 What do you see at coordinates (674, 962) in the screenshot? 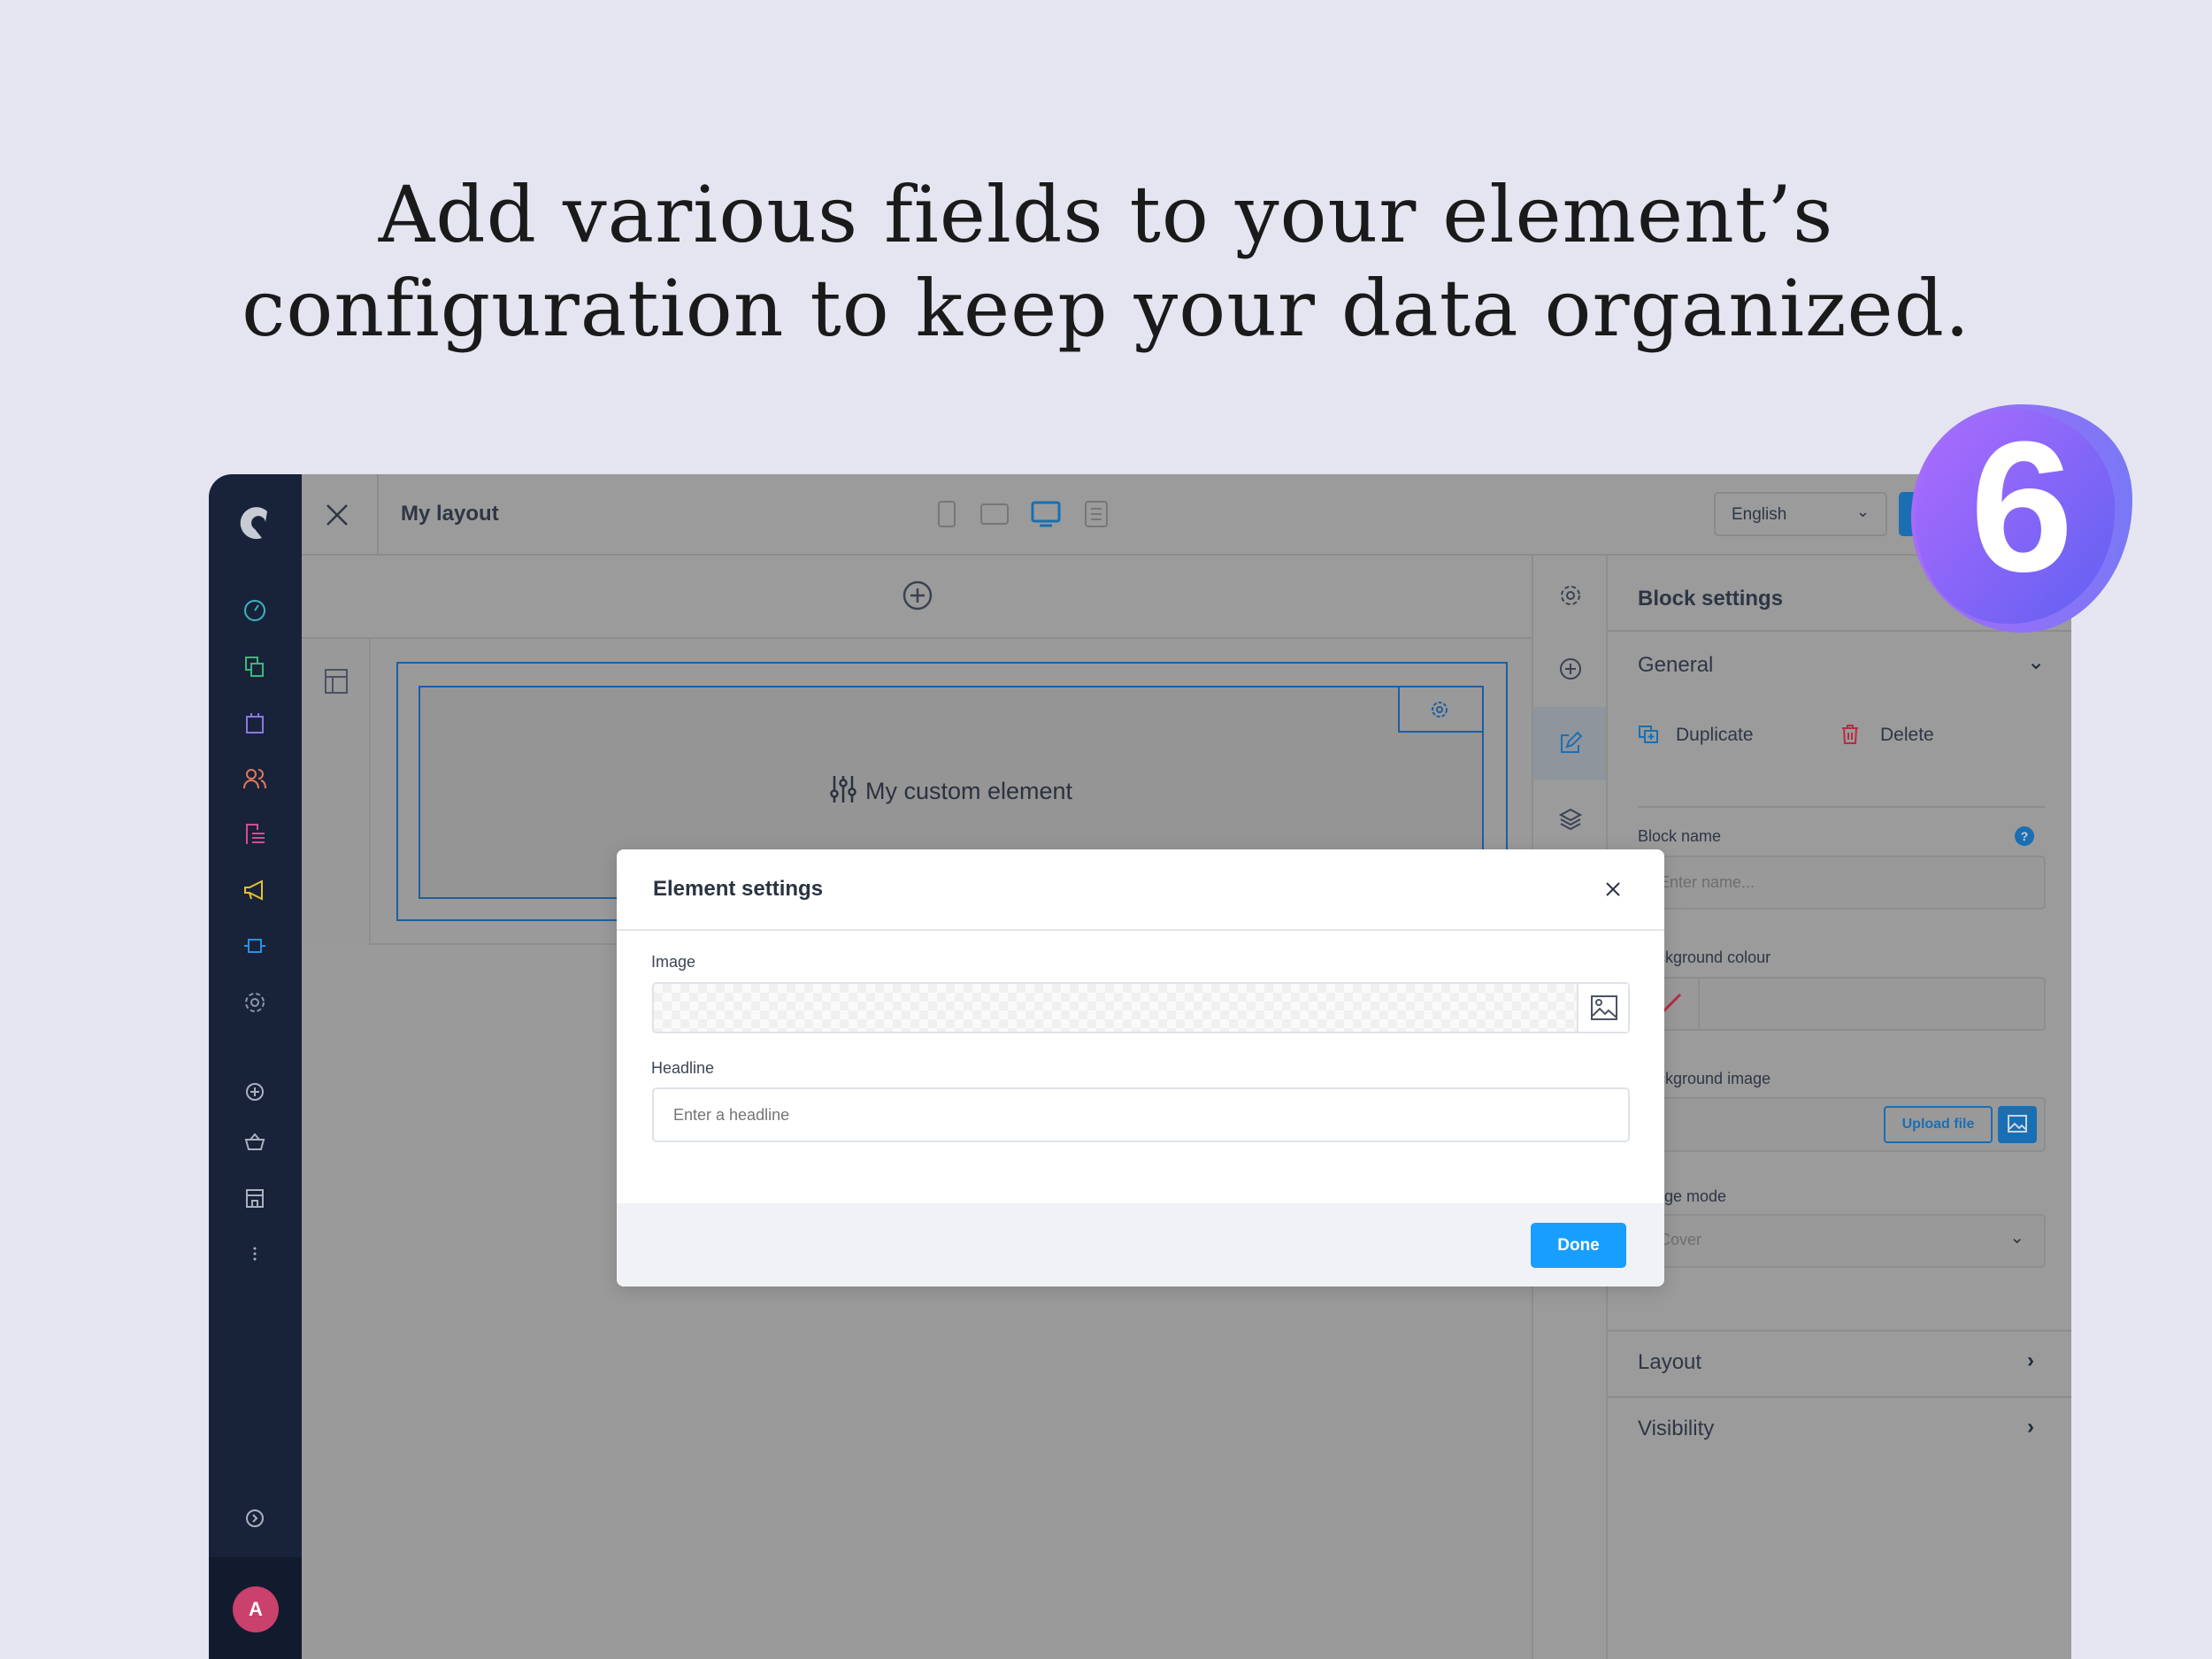
I see `image-label: Image` at bounding box center [674, 962].